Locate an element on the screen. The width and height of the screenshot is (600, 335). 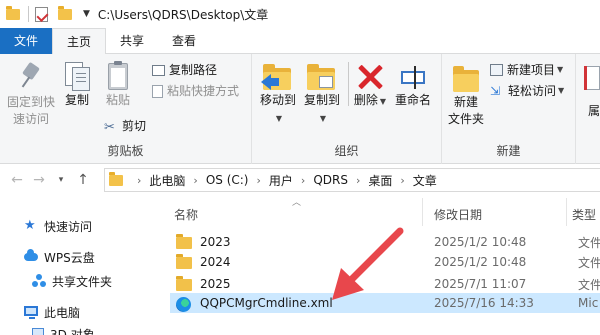
tab-file: 文件 is located at coordinates (26, 41).